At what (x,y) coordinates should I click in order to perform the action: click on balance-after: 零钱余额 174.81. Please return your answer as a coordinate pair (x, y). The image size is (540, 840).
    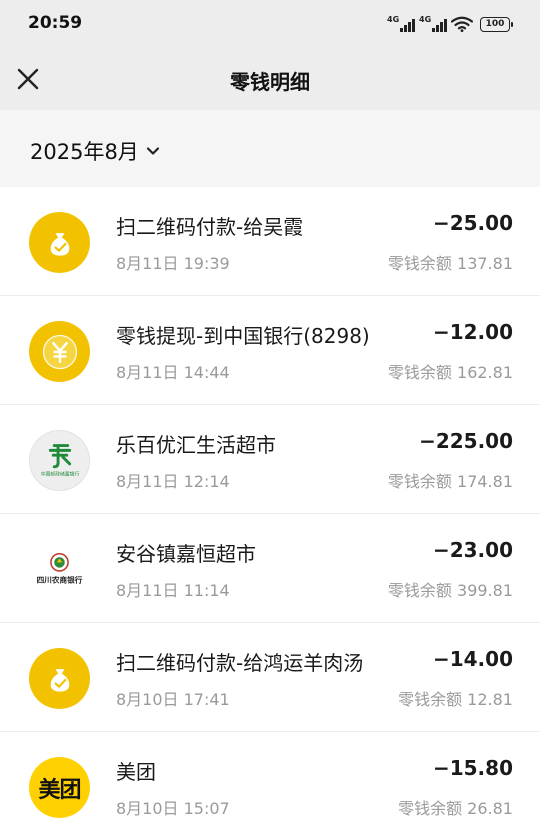
    Looking at the image, I should click on (450, 481).